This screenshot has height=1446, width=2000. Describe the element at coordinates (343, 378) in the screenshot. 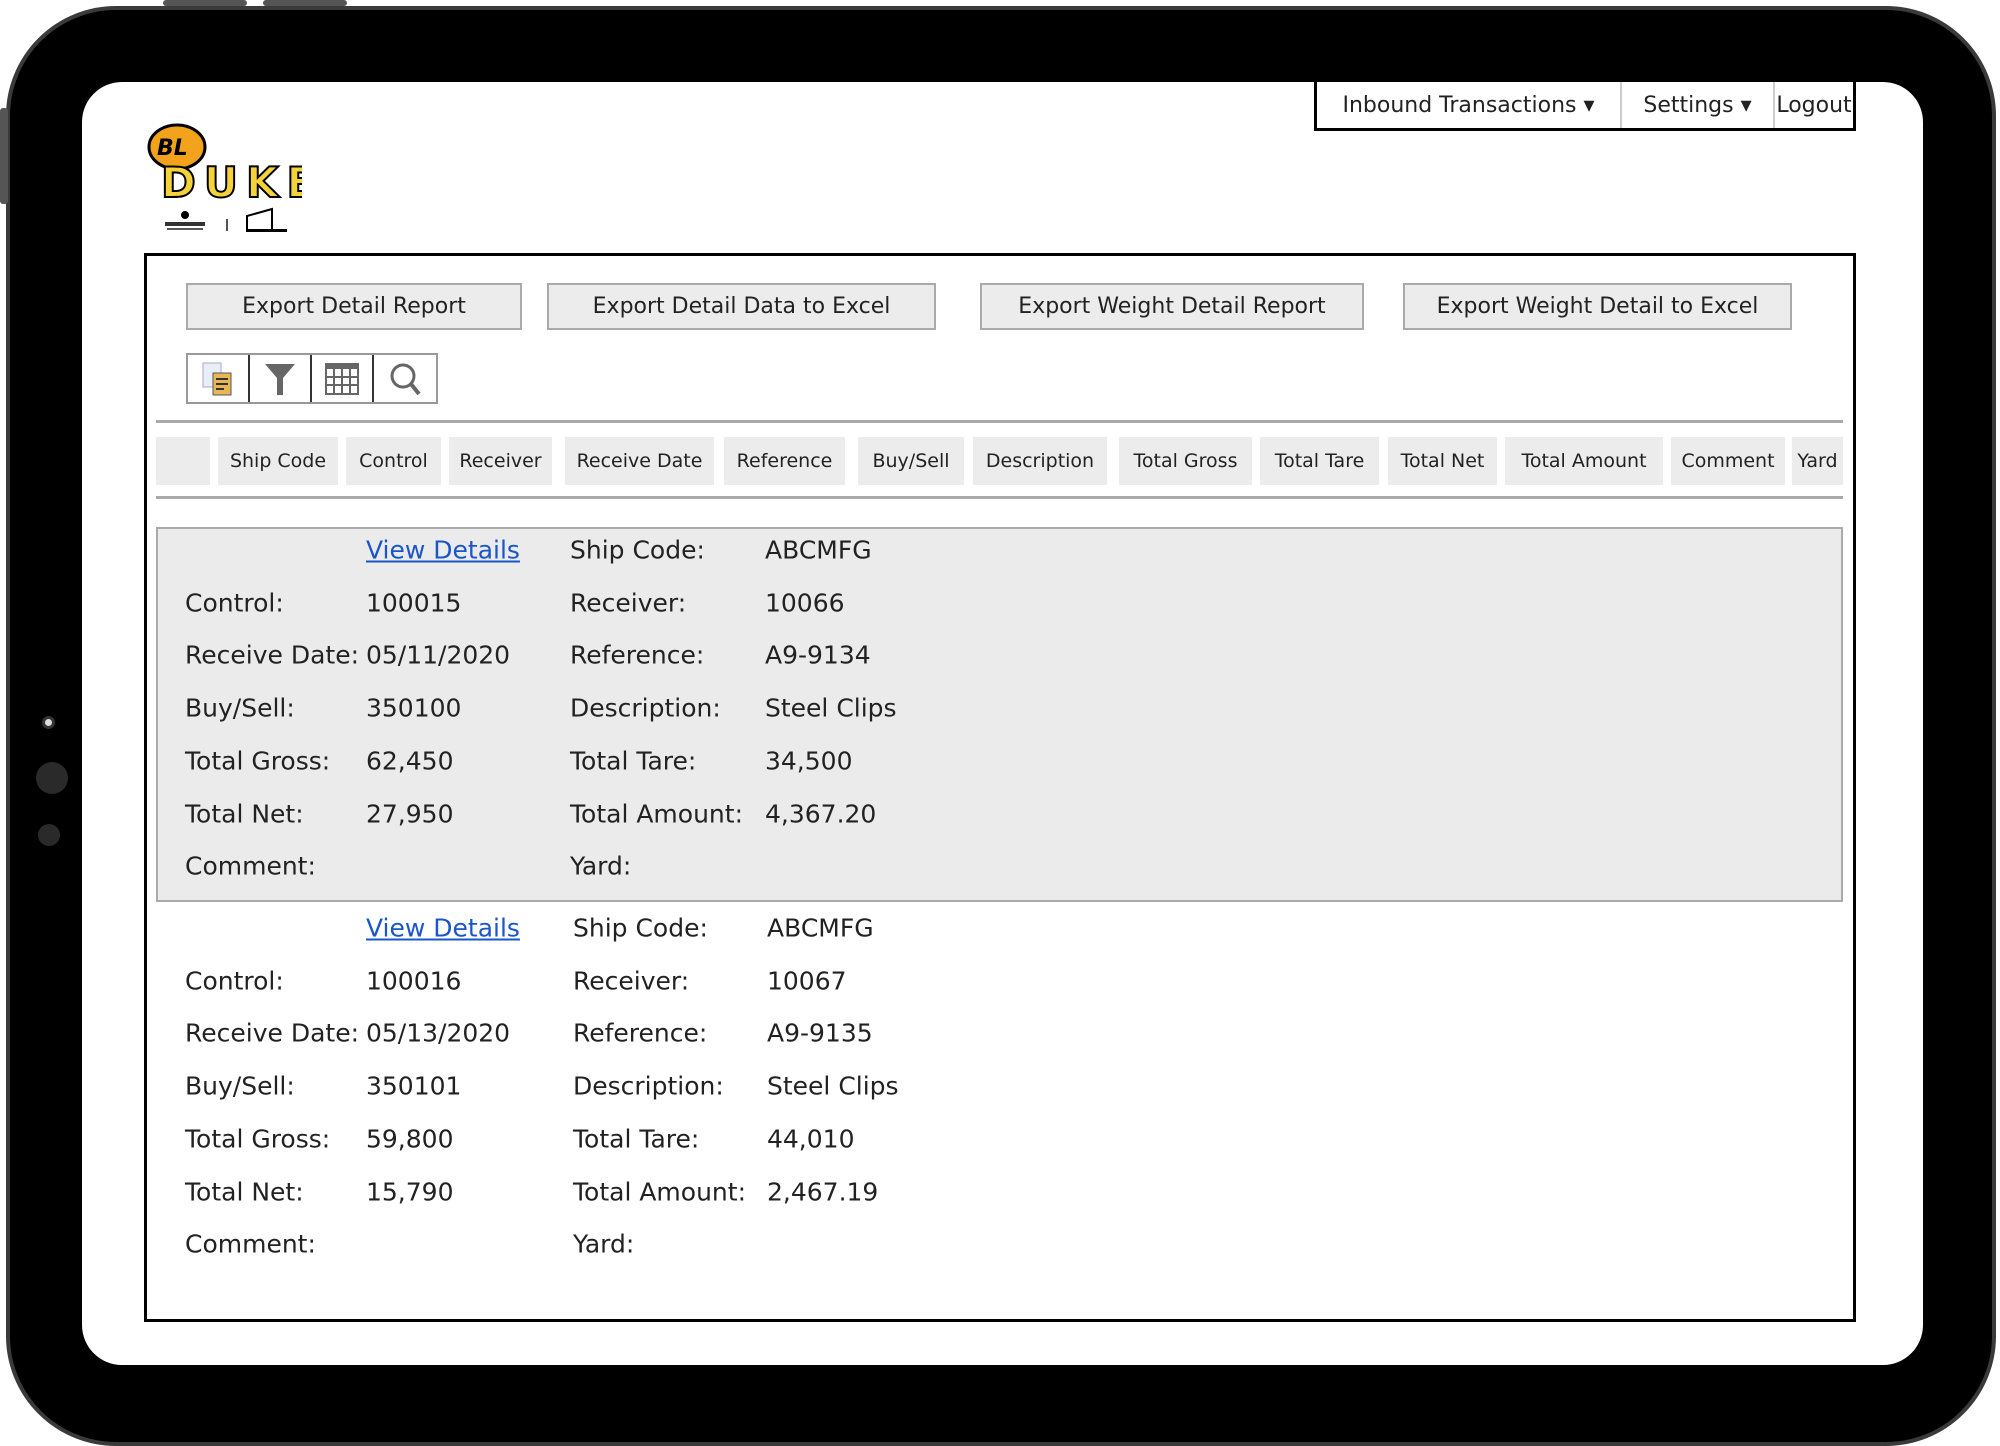

I see `grid-icon` at that location.